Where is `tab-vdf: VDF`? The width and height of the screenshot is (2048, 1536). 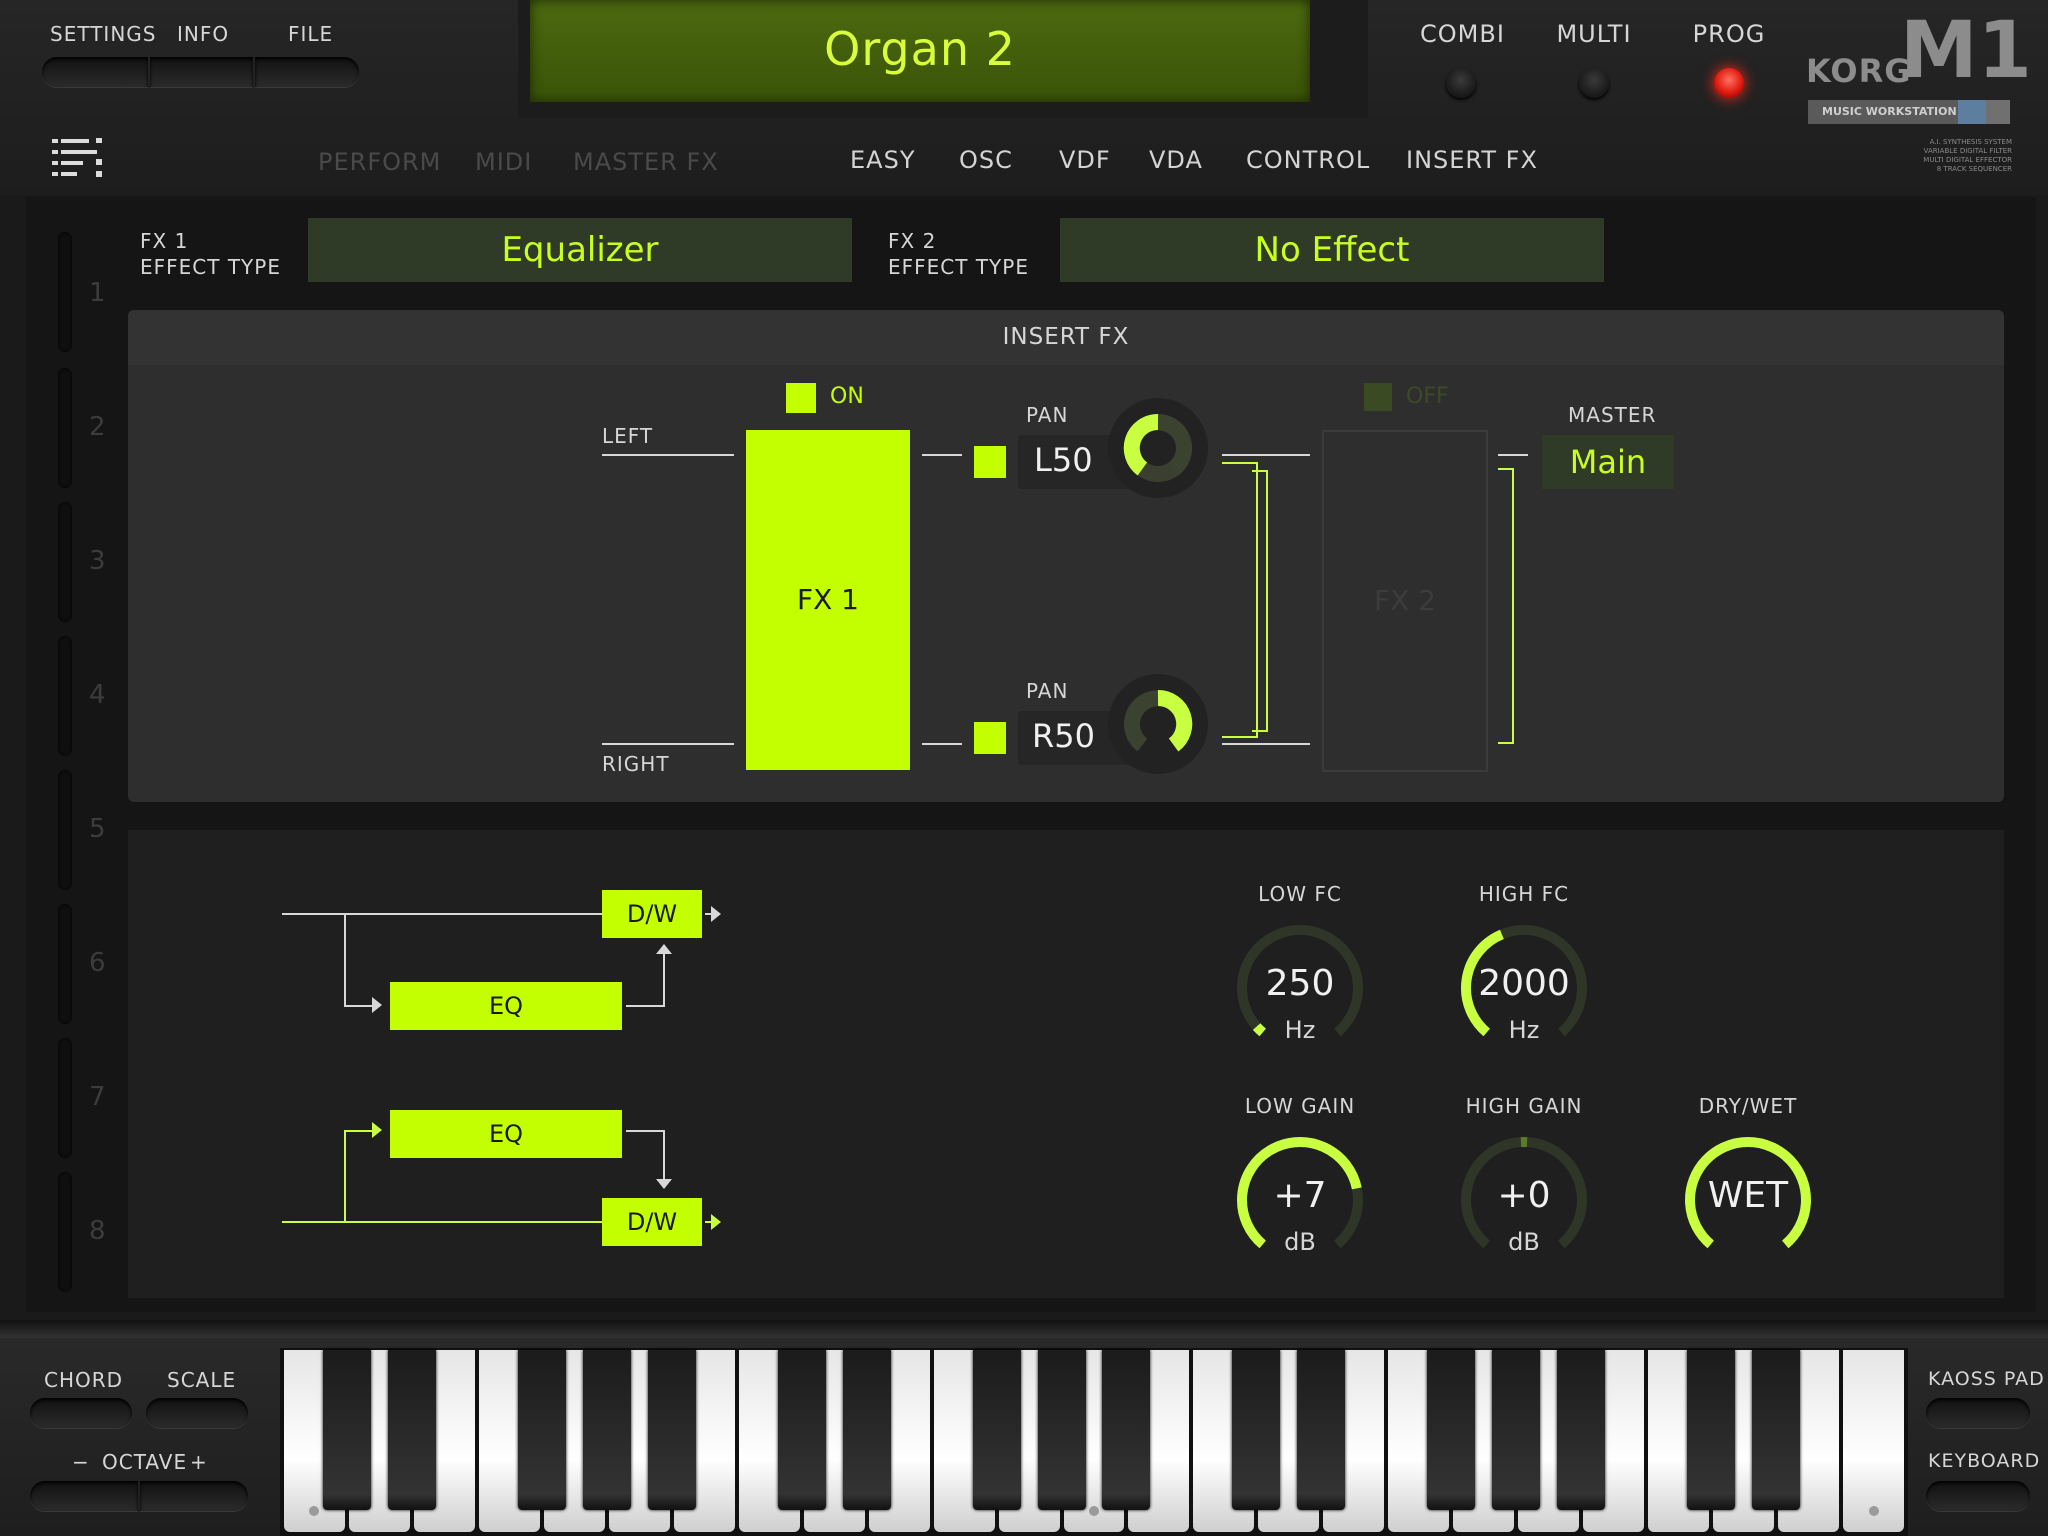
tab-vdf: VDF is located at coordinates (1085, 160).